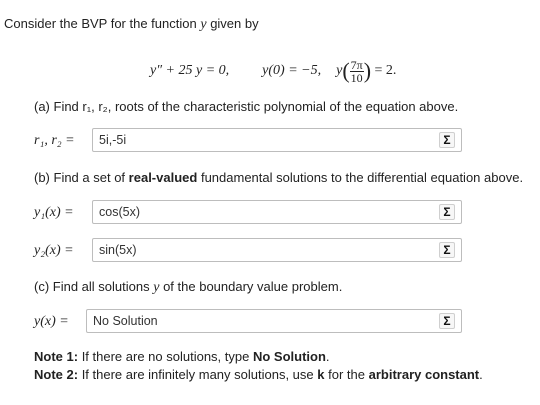 The height and width of the screenshot is (405, 540). I want to click on y1-label: y₁(x) =, so click(54, 212).